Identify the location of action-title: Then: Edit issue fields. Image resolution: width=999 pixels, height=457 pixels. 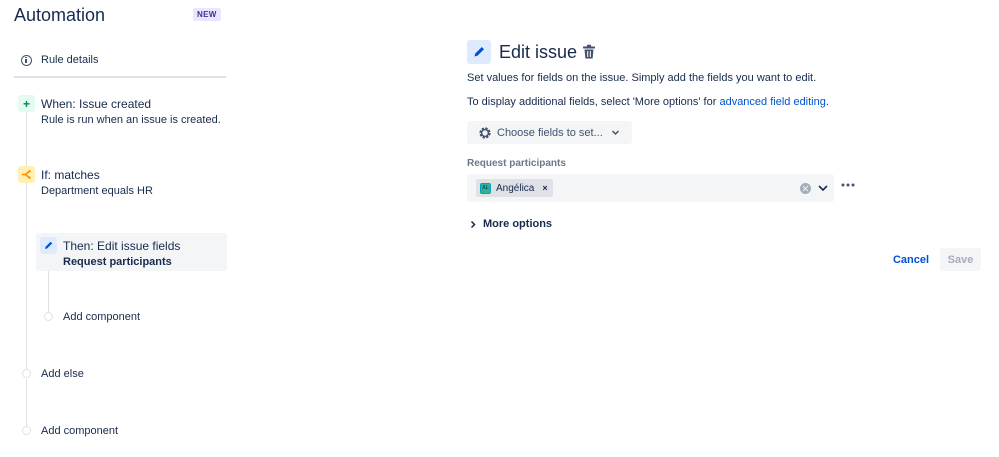
(122, 246).